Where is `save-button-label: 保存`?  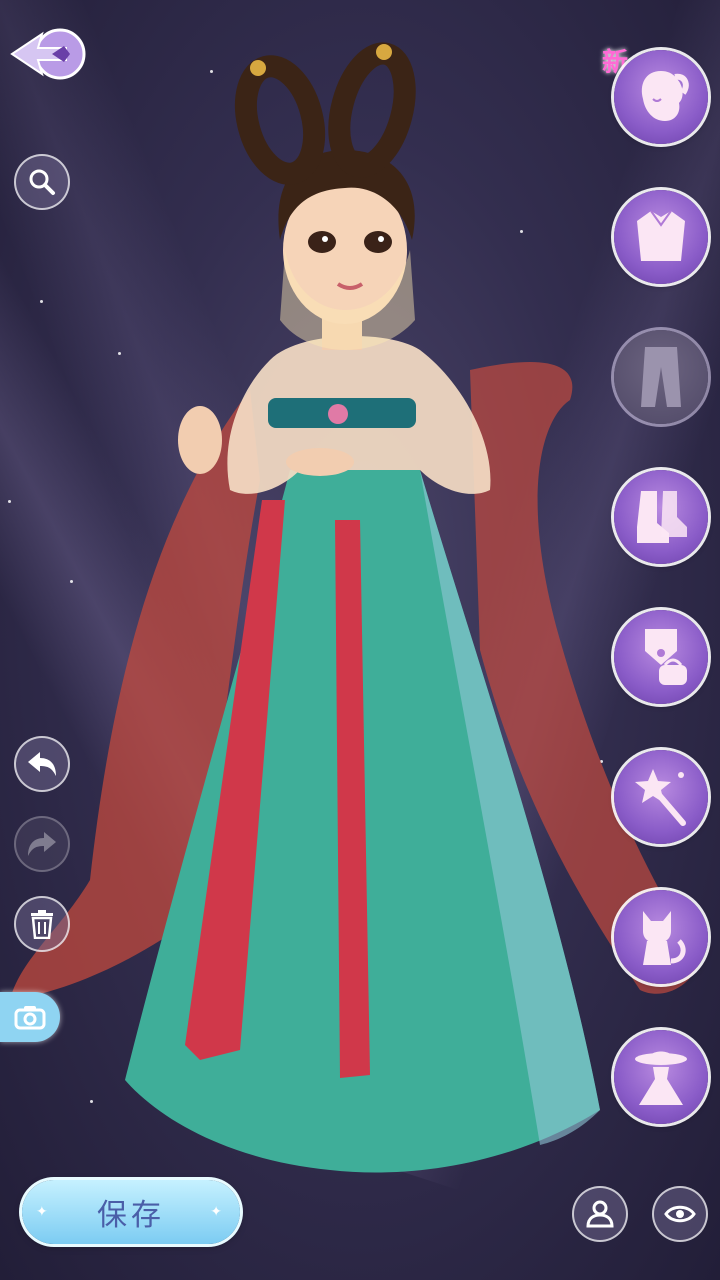 save-button-label: 保存 is located at coordinates (131, 1215).